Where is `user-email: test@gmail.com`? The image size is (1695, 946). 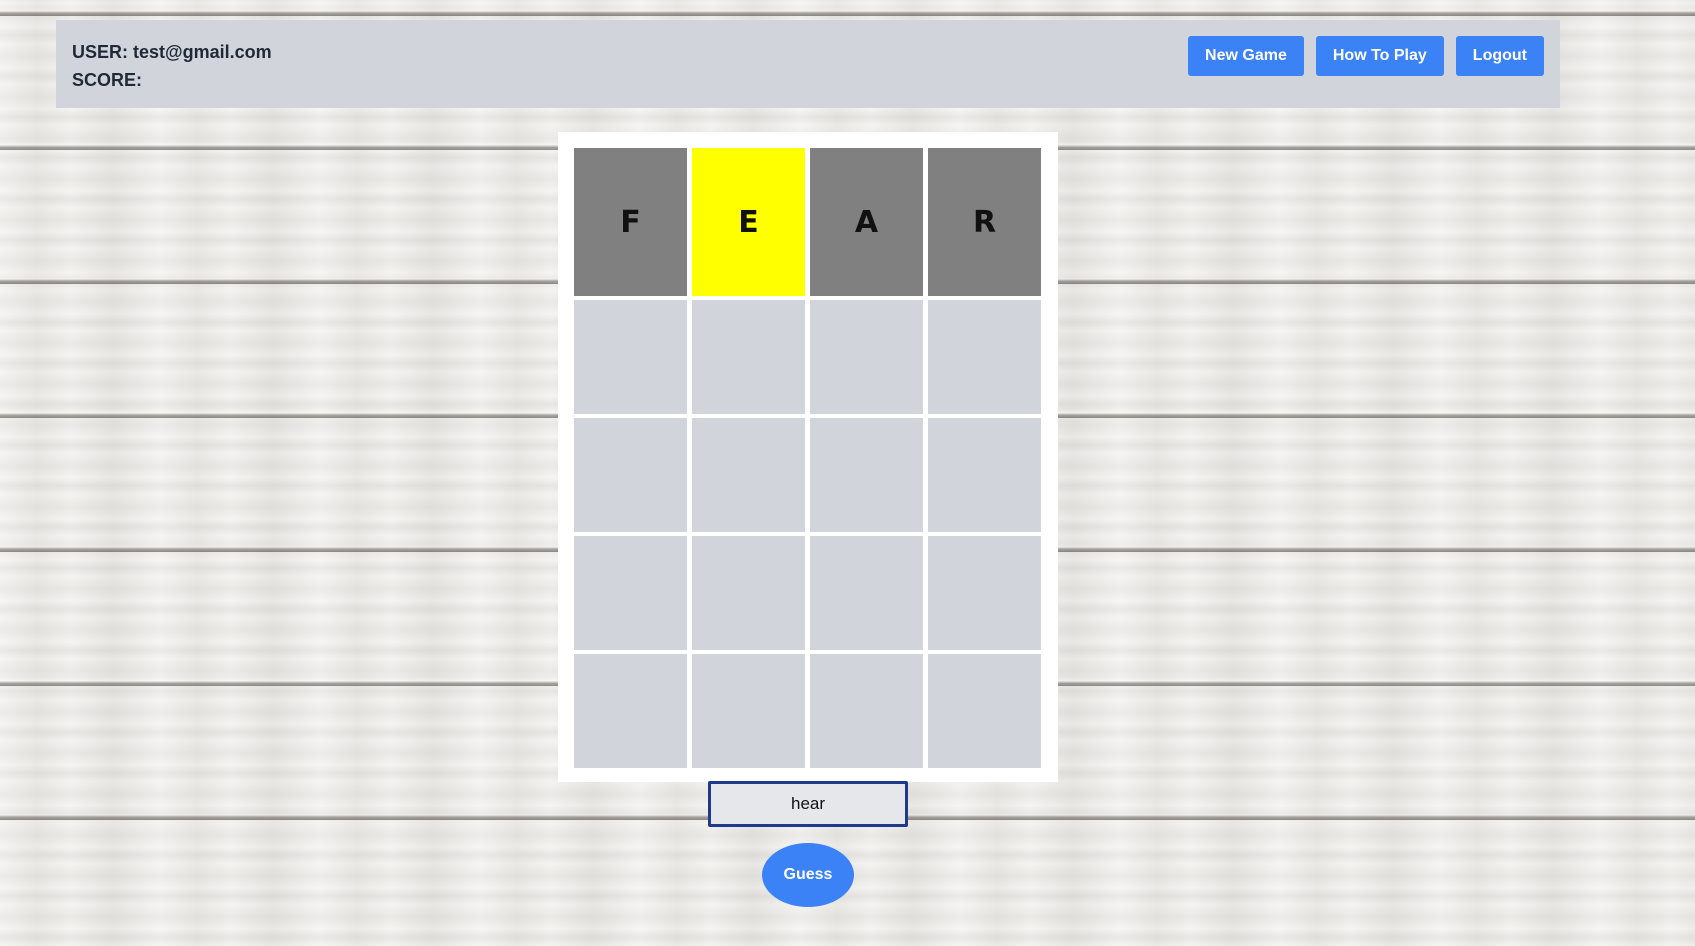
user-email: test@gmail.com is located at coordinates (202, 52).